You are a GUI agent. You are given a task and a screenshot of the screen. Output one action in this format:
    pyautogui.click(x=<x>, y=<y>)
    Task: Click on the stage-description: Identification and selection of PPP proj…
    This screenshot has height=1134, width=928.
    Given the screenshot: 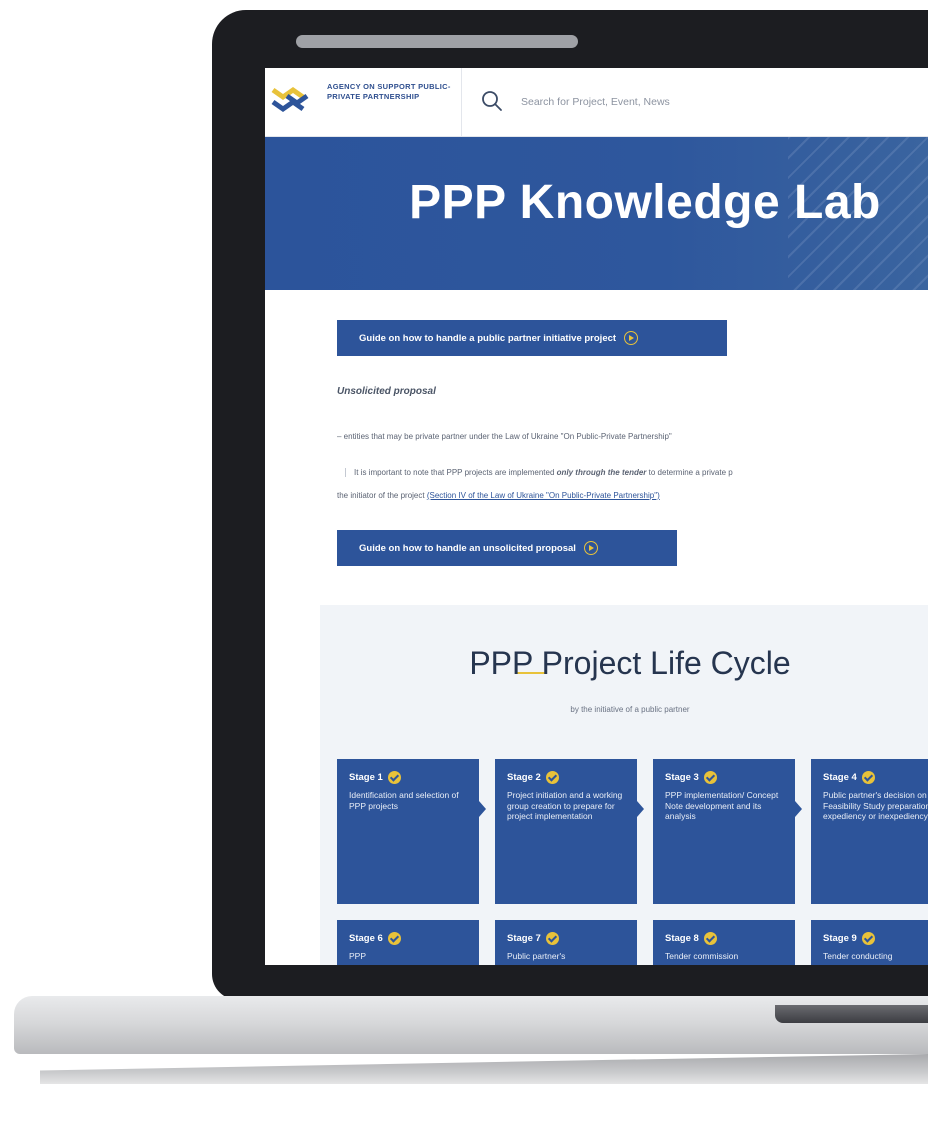 What is the action you would take?
    pyautogui.click(x=404, y=800)
    